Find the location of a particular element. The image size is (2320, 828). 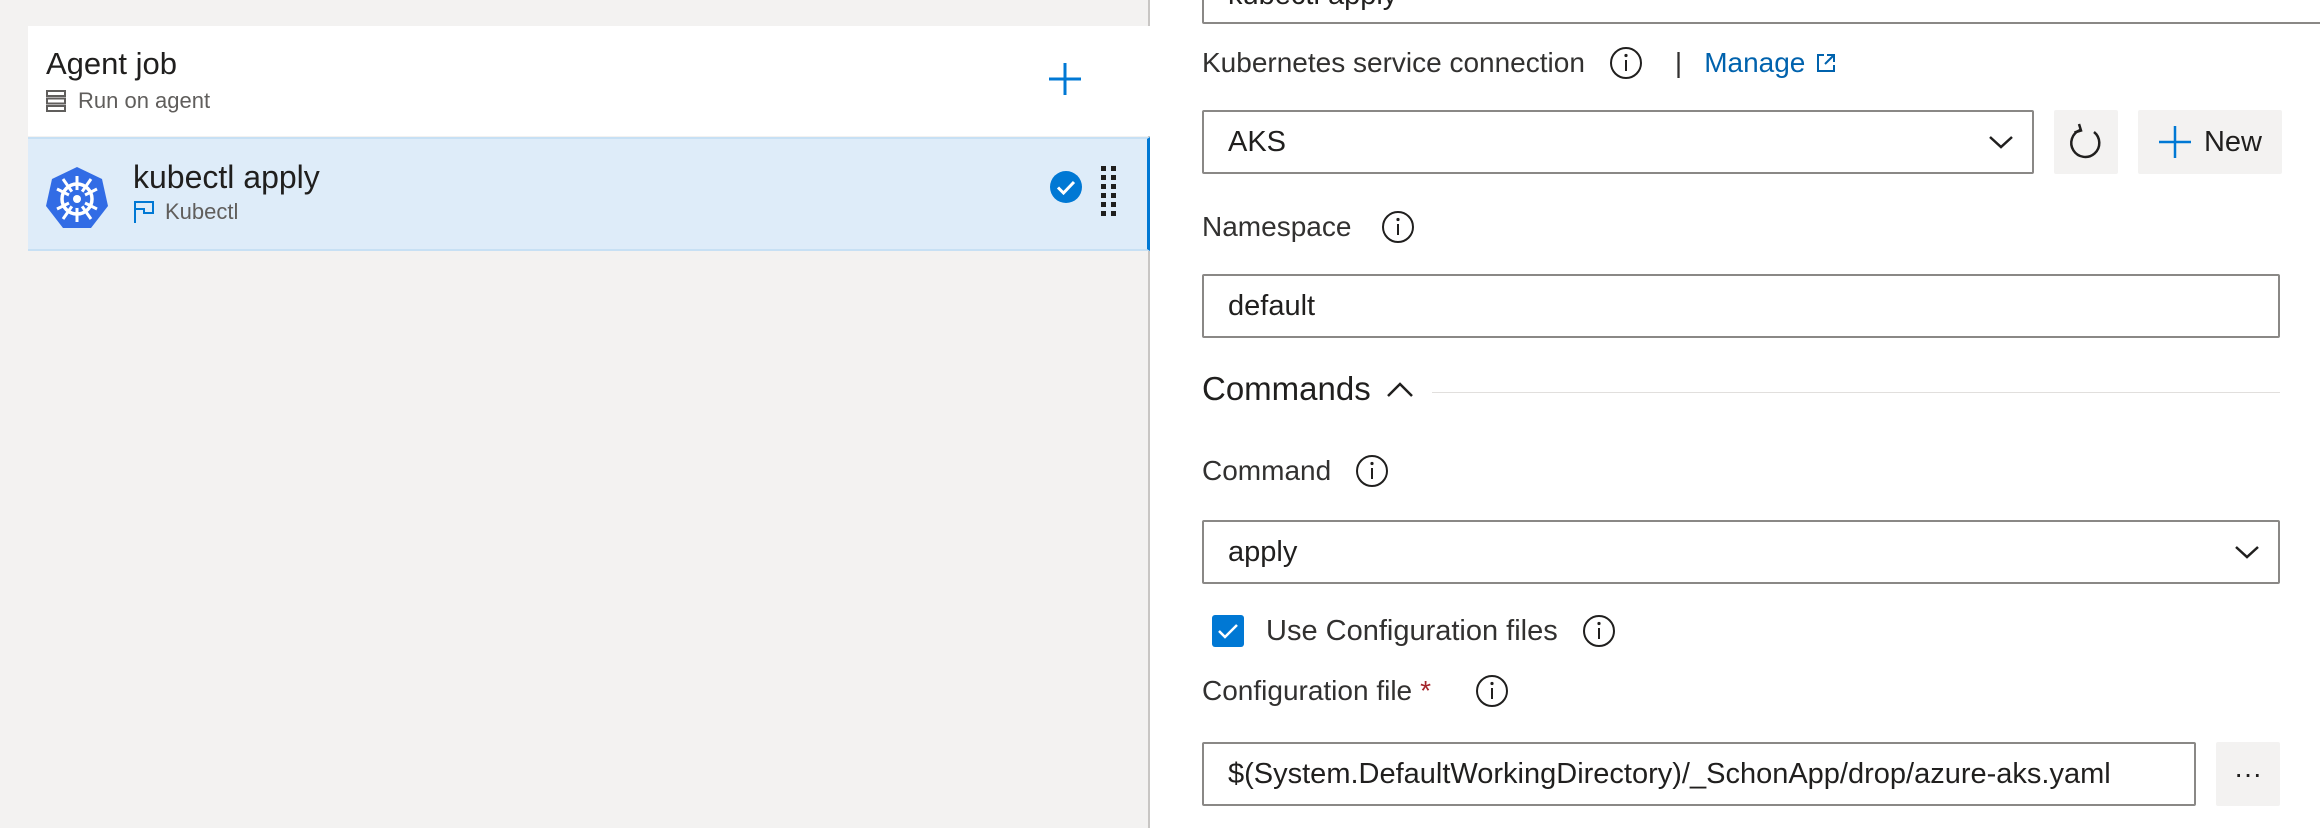

new-connection-label: New is located at coordinates (2232, 141).